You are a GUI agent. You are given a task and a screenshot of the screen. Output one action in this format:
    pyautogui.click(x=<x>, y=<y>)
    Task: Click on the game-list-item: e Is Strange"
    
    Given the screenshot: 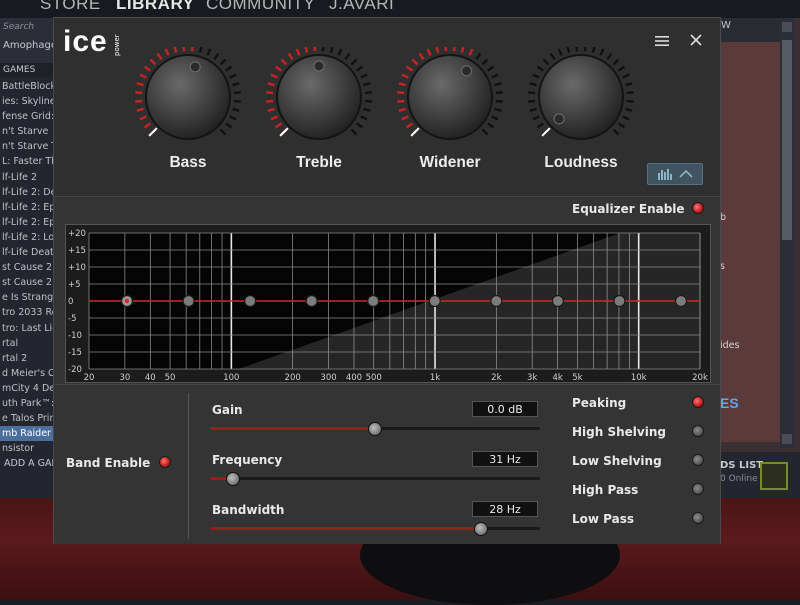 What is the action you would take?
    pyautogui.click(x=30, y=297)
    